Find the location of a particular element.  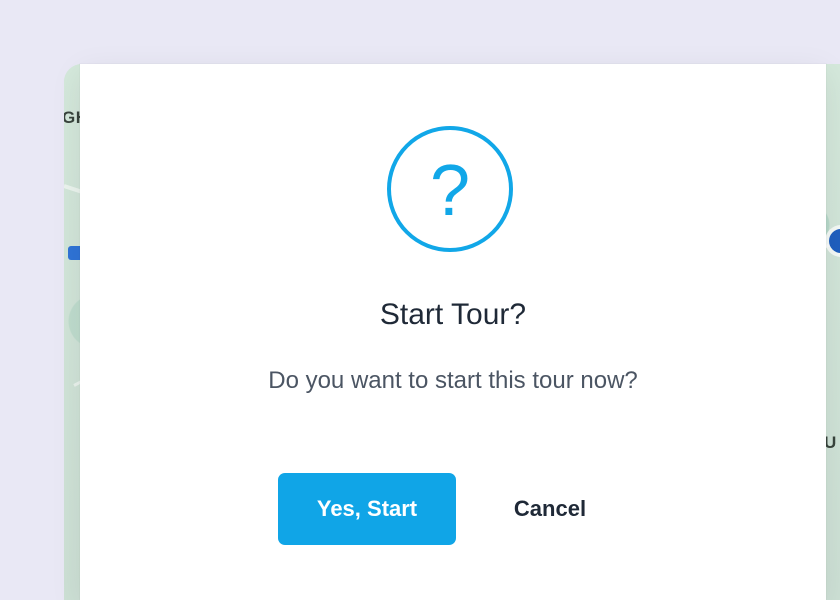

question-mark-glyph: ? is located at coordinates (450, 191).